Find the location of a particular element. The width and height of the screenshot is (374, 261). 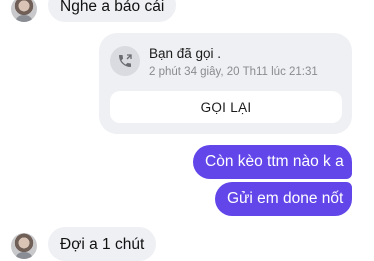

message-text: Nghe a bảo cái is located at coordinates (112, 7).